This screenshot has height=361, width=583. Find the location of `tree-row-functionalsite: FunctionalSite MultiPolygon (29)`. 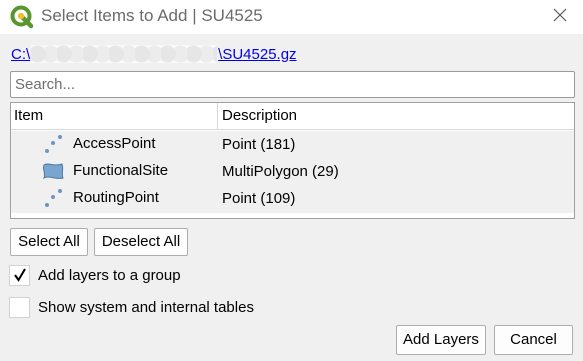

tree-row-functionalsite: FunctionalSite MultiPolygon (29) is located at coordinates (292, 171).